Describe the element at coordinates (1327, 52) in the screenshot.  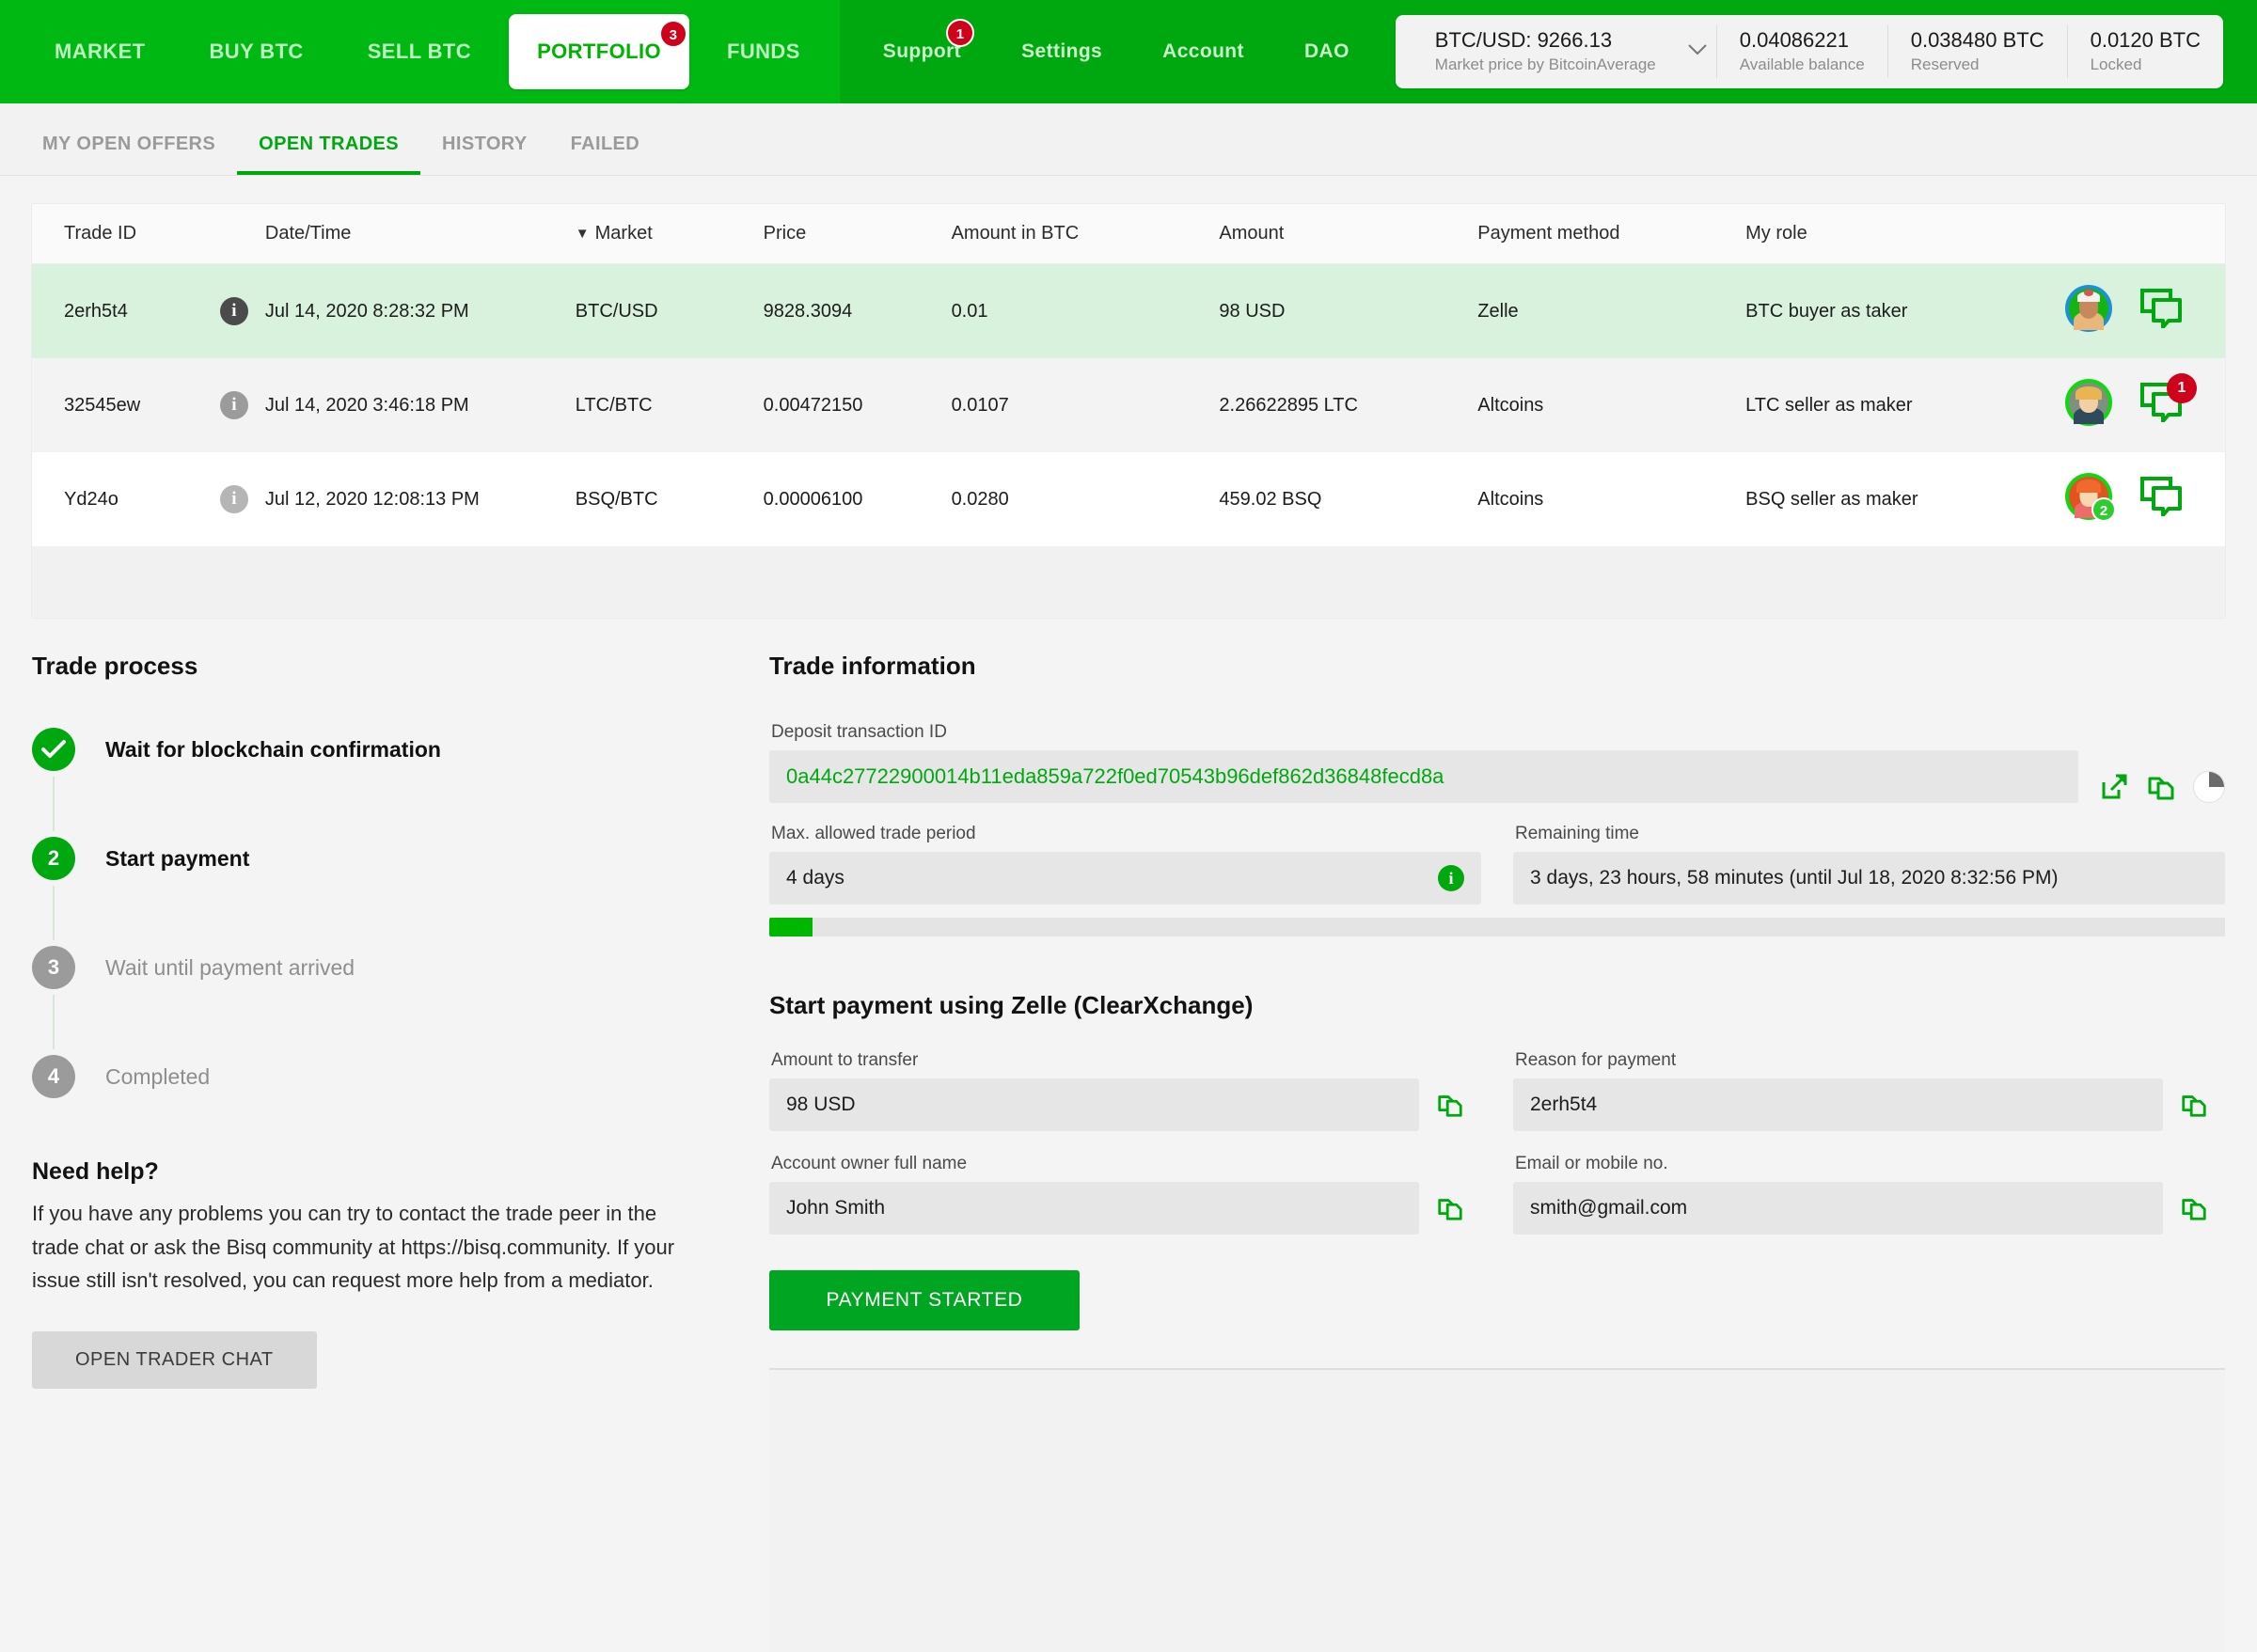
I see `nav-item-dao: DAO` at that location.